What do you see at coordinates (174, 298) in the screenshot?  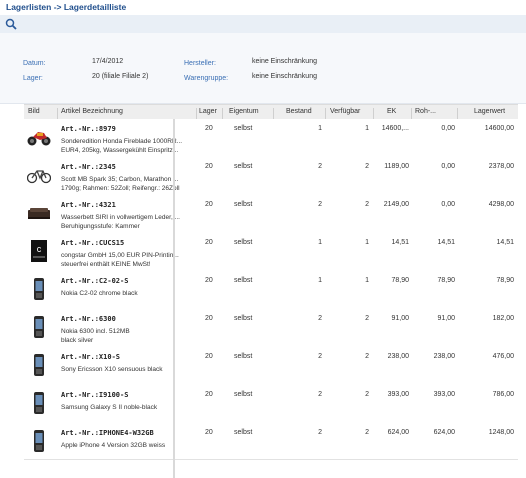 I see `column-resizer` at bounding box center [174, 298].